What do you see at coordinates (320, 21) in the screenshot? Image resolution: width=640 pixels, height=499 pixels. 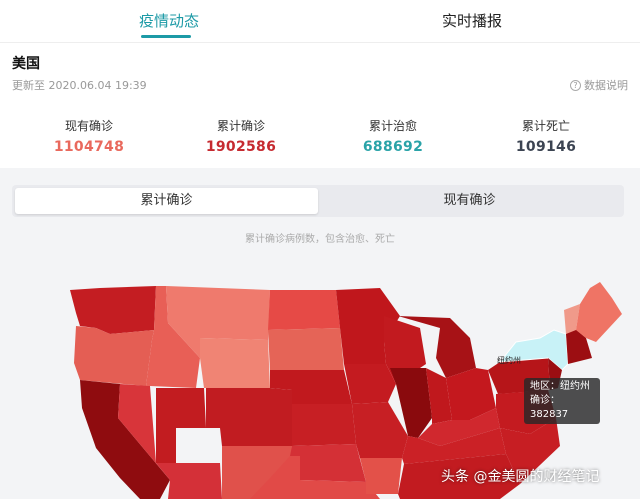 I see `top-tab-bar: 疫情动态 实时播报` at bounding box center [320, 21].